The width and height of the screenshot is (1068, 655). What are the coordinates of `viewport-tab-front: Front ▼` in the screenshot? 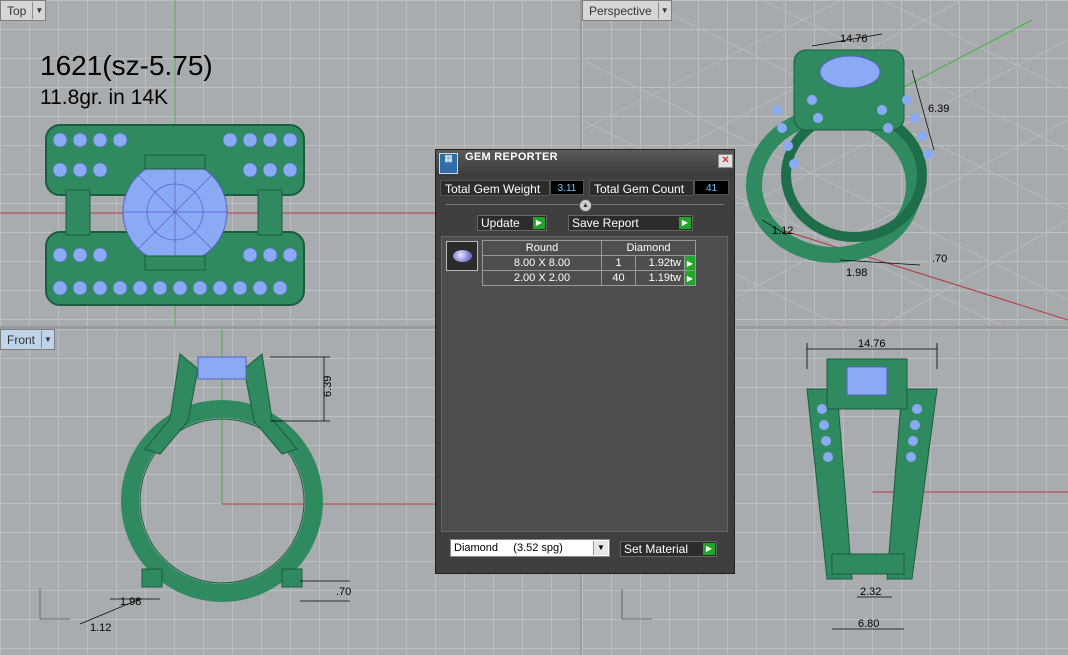 It's located at (28, 339).